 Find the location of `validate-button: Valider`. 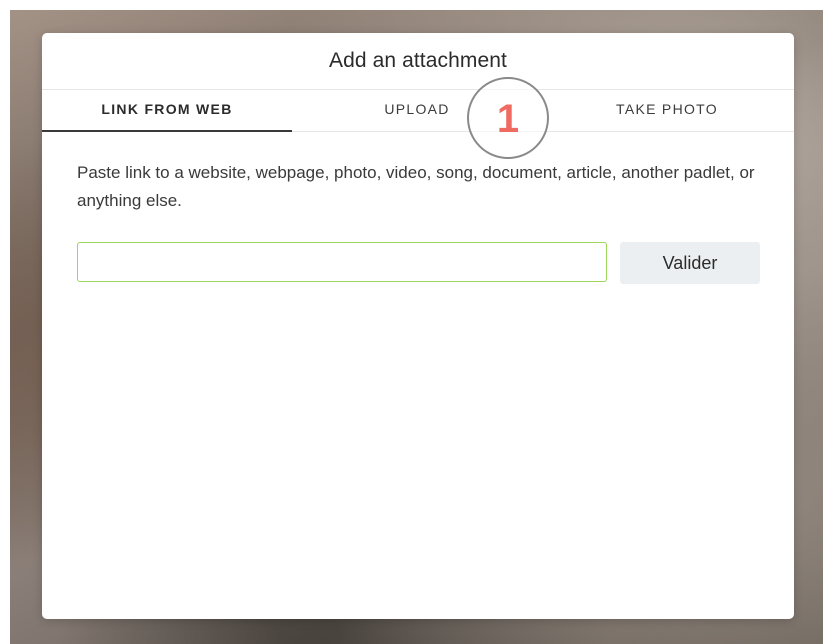

validate-button: Valider is located at coordinates (690, 263).